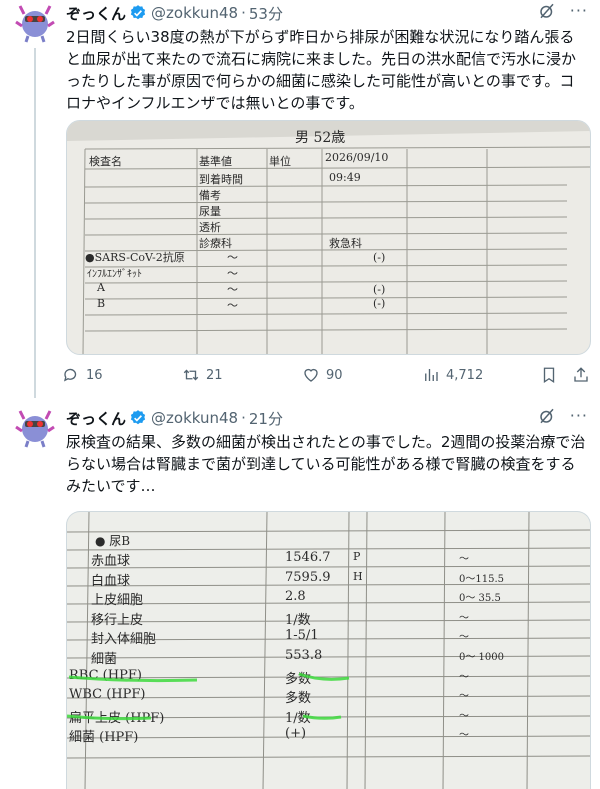 Image resolution: width=600 pixels, height=789 pixels. What do you see at coordinates (431, 375) in the screenshot?
I see `analytics-icon` at bounding box center [431, 375].